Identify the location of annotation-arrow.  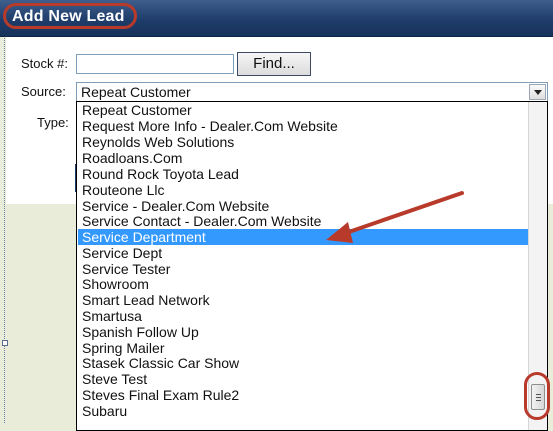
(395, 217).